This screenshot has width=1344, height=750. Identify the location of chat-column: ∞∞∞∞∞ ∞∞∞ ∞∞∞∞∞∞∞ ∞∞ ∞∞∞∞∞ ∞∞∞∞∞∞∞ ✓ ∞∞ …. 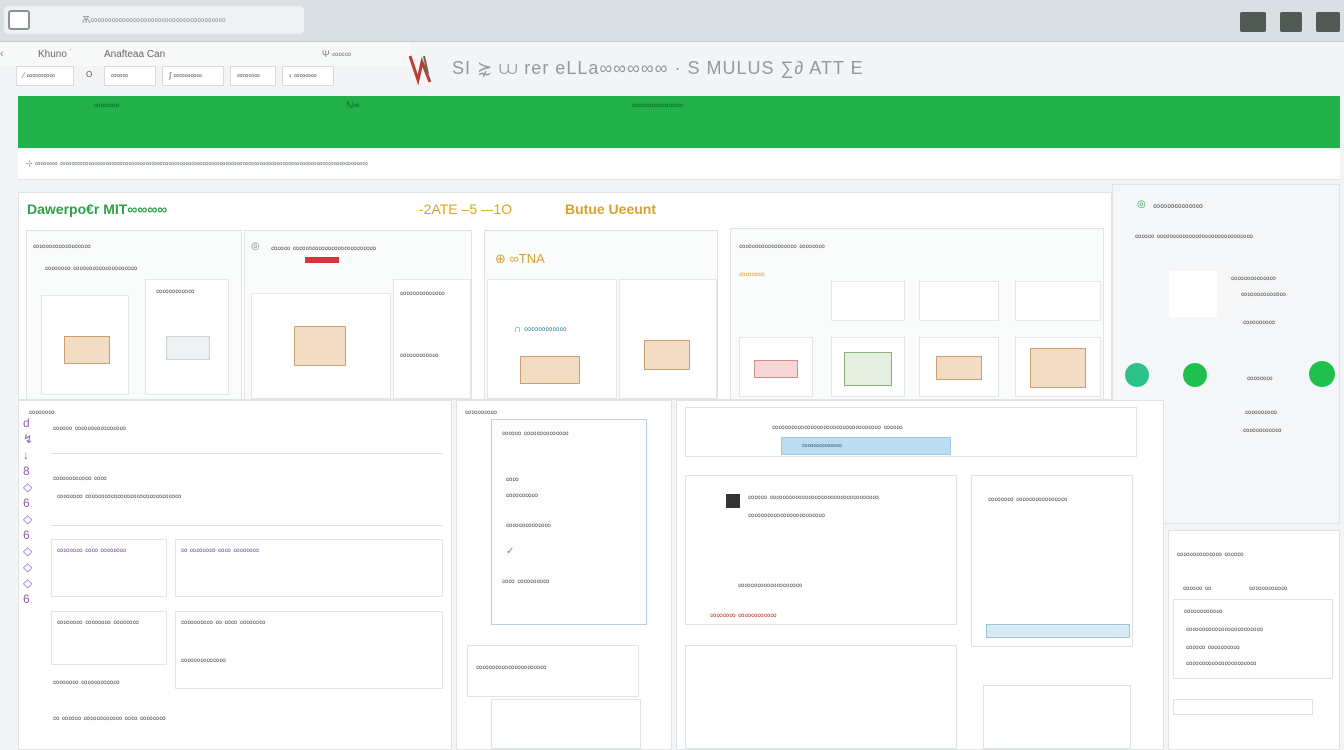
(564, 575).